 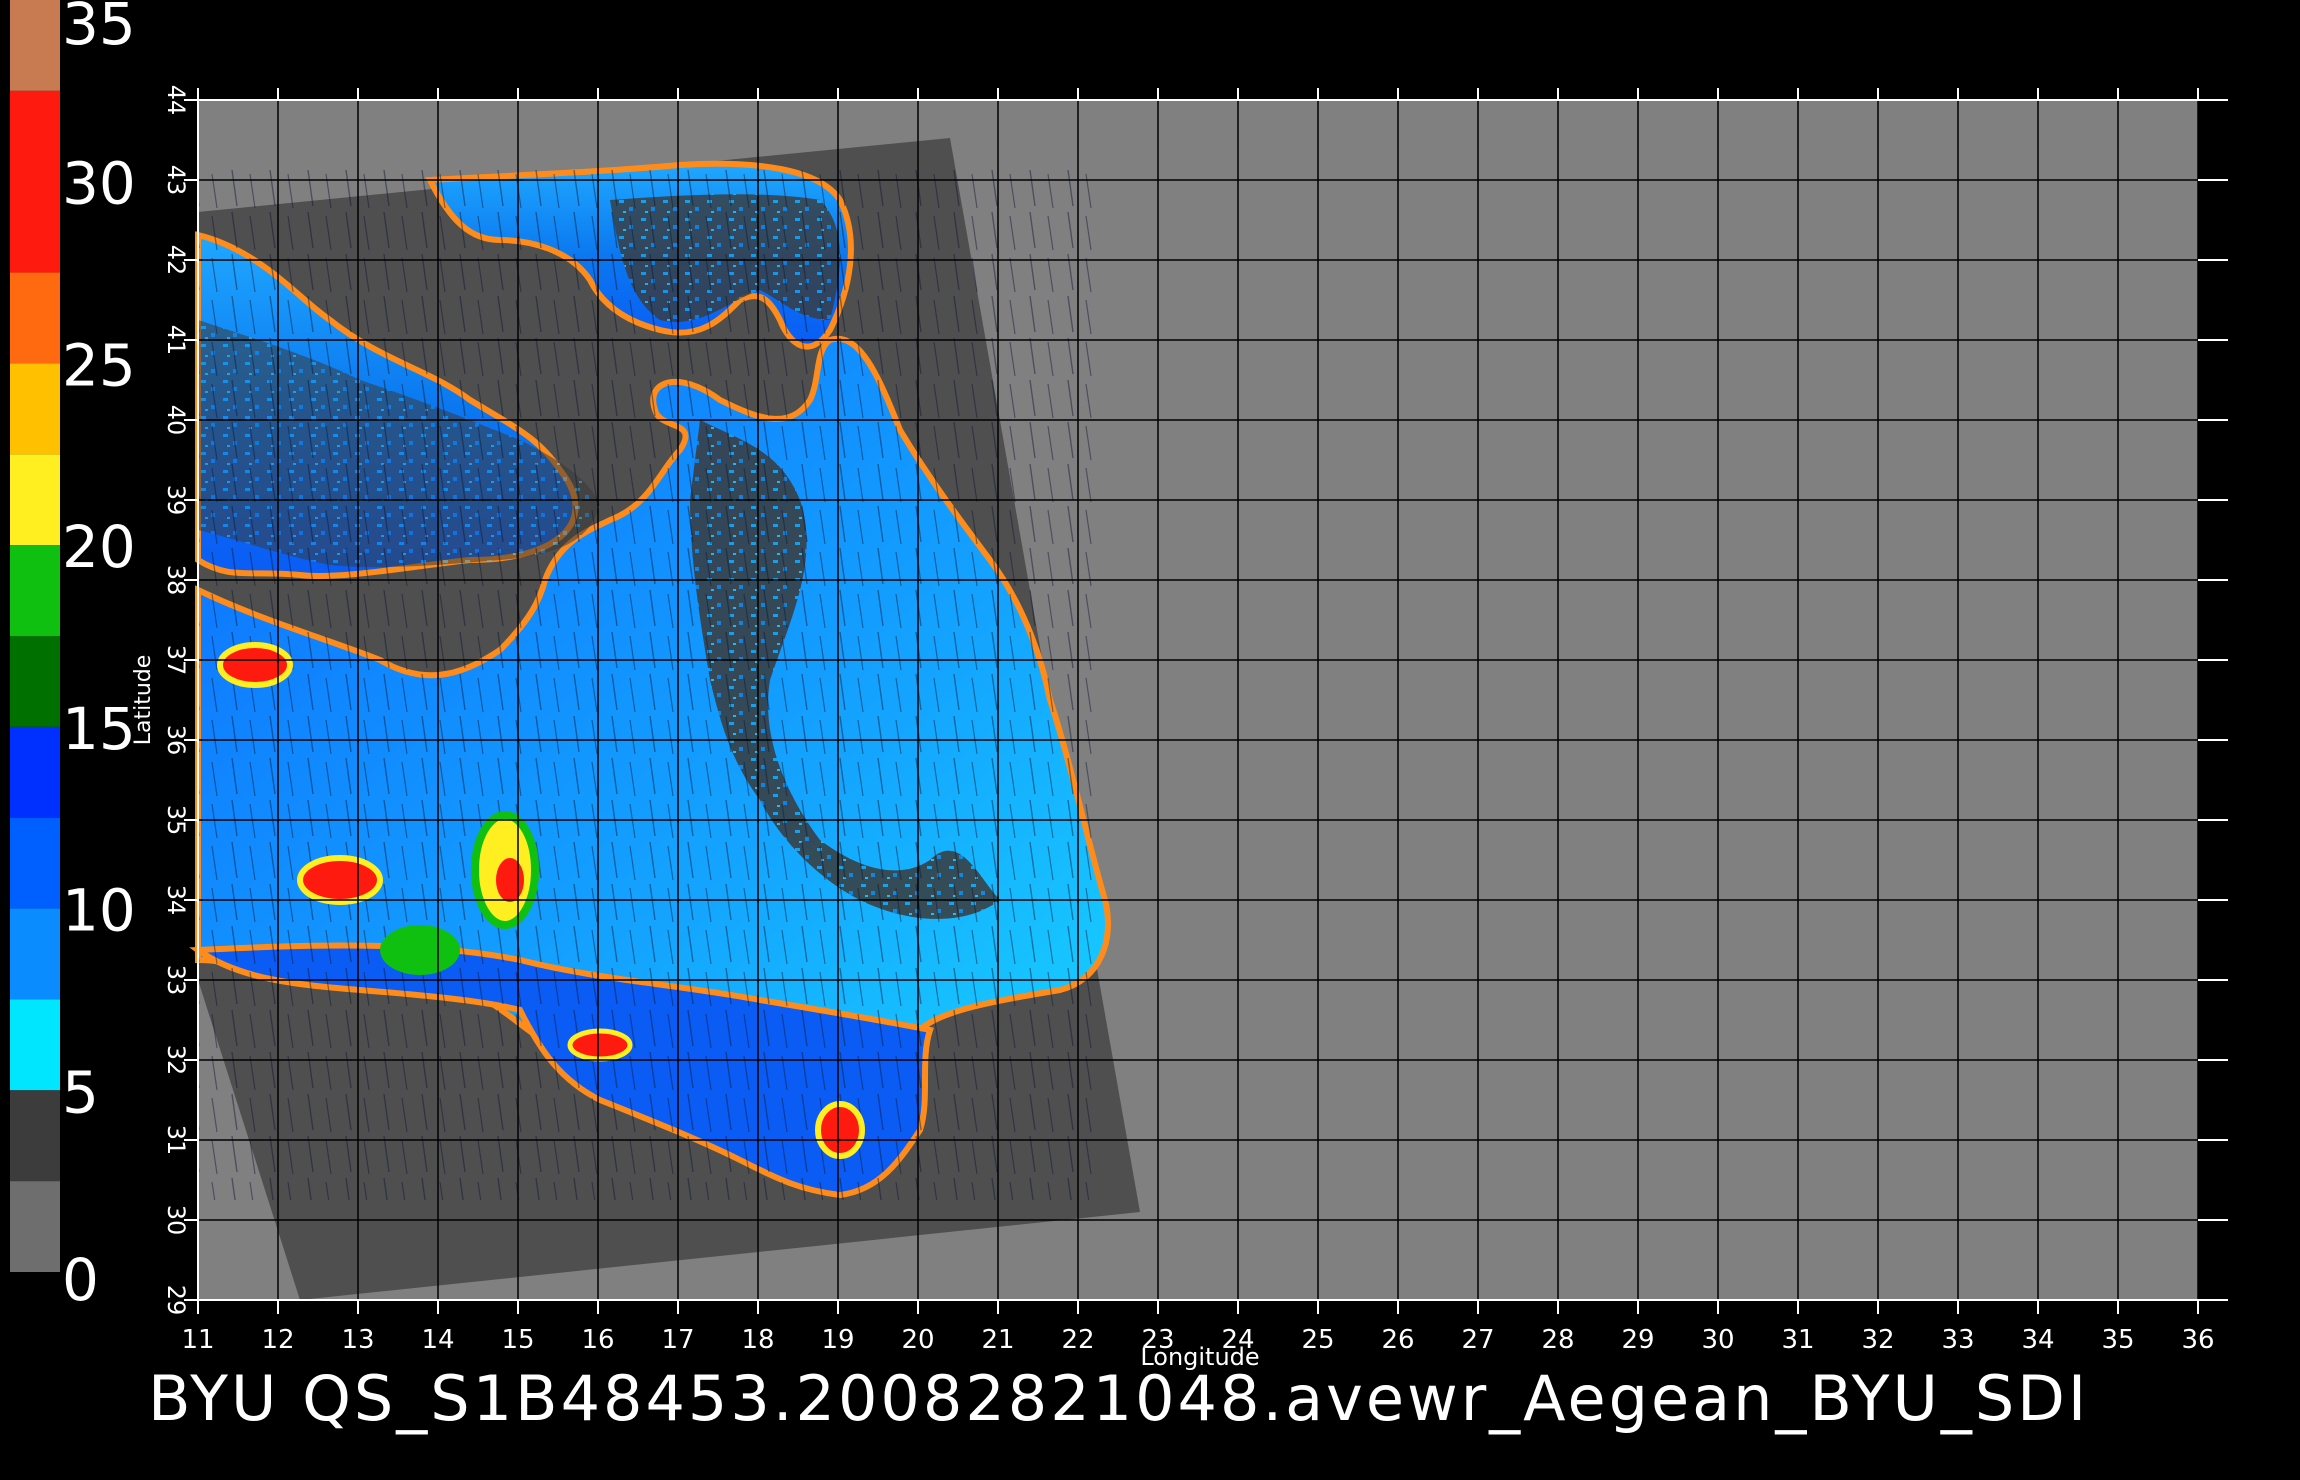 What do you see at coordinates (1717, 1340) in the screenshot?
I see `lon-tick-label: 30` at bounding box center [1717, 1340].